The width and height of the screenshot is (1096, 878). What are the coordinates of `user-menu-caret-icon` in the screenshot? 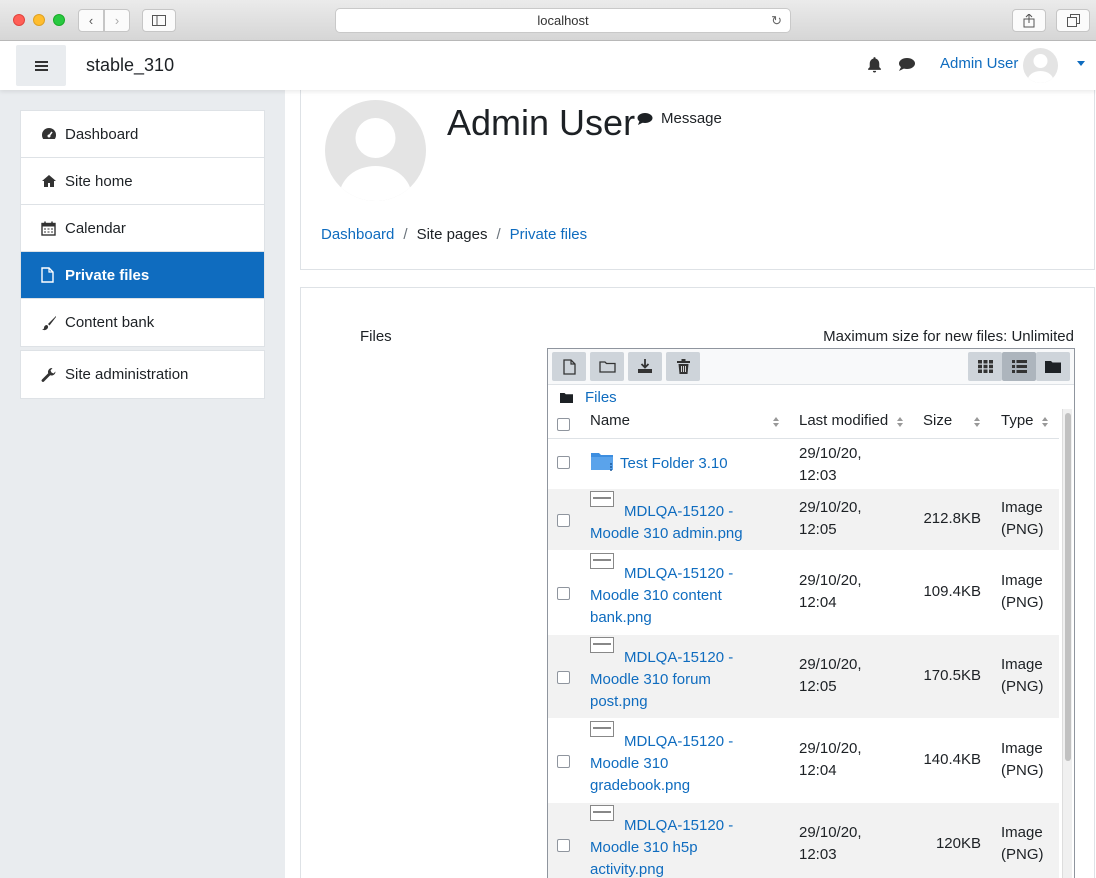 It's located at (1081, 63).